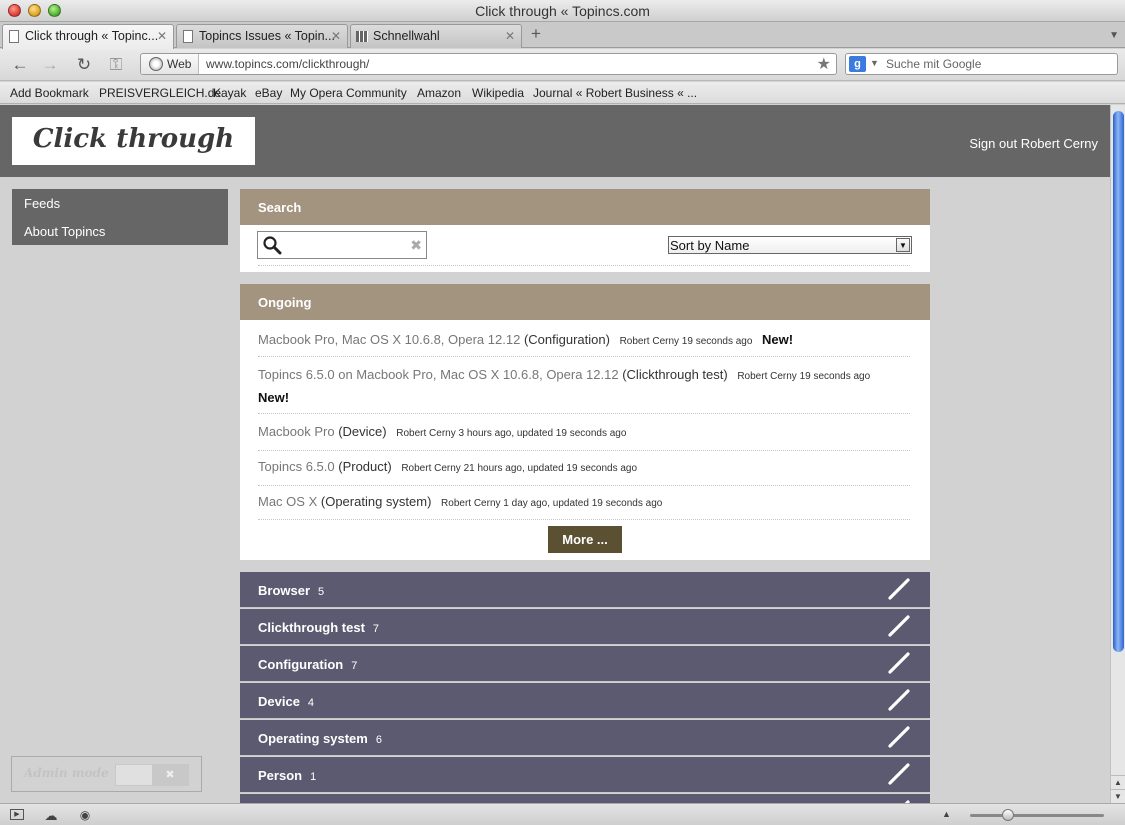 The width and height of the screenshot is (1125, 825). I want to click on clear-x-icon: ✖, so click(416, 245).